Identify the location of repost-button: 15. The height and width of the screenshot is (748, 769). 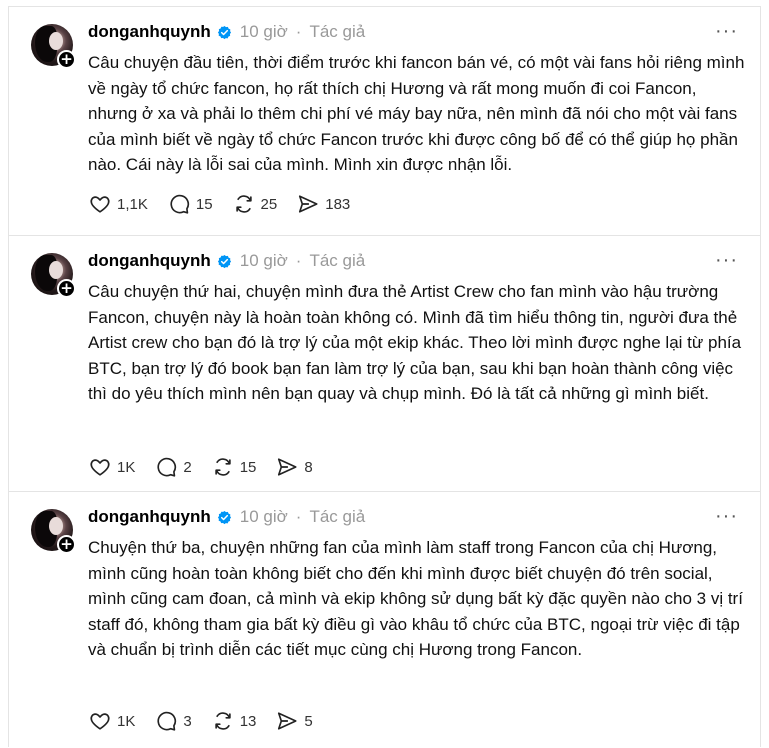
(234, 467).